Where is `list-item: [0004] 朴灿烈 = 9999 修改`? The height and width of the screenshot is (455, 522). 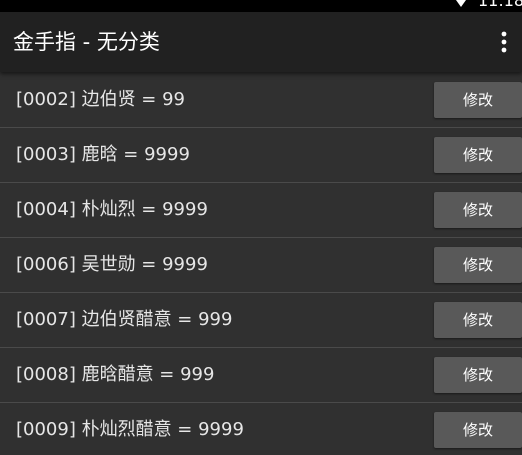
list-item: [0004] 朴灿烈 = 9999 修改 is located at coordinates (261, 210).